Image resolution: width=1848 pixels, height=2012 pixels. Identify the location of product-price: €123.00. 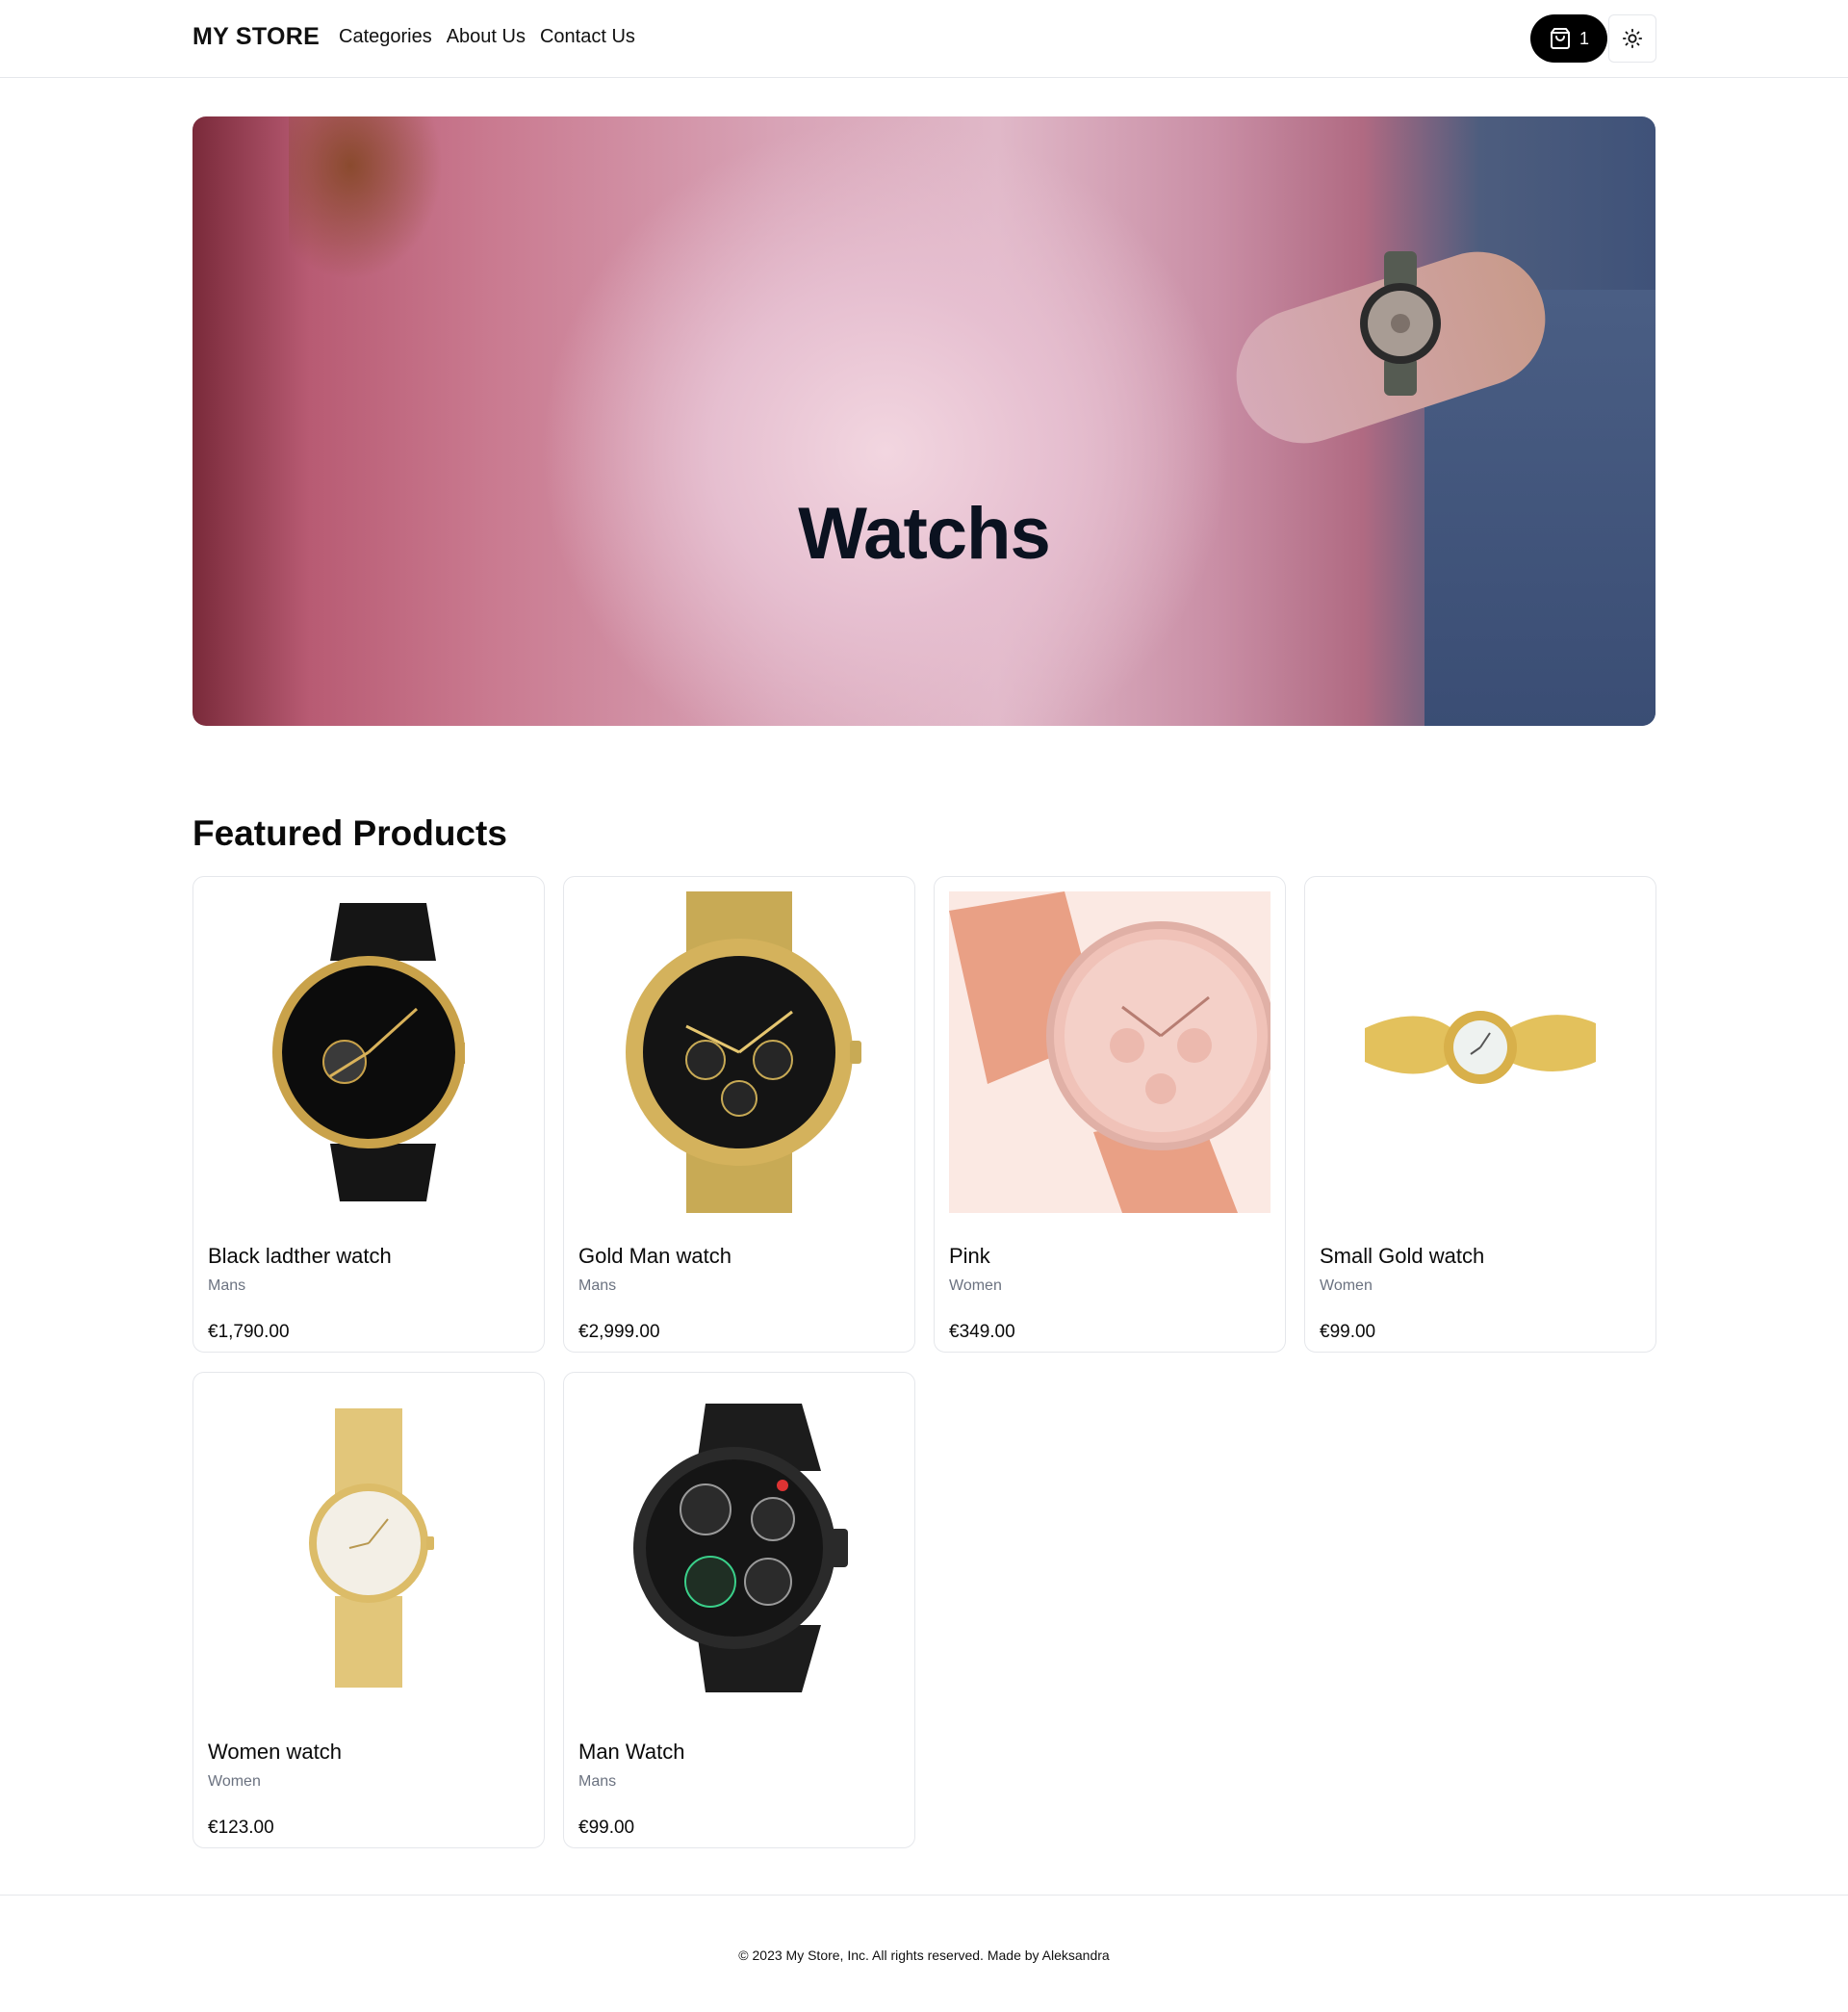
(241, 1828).